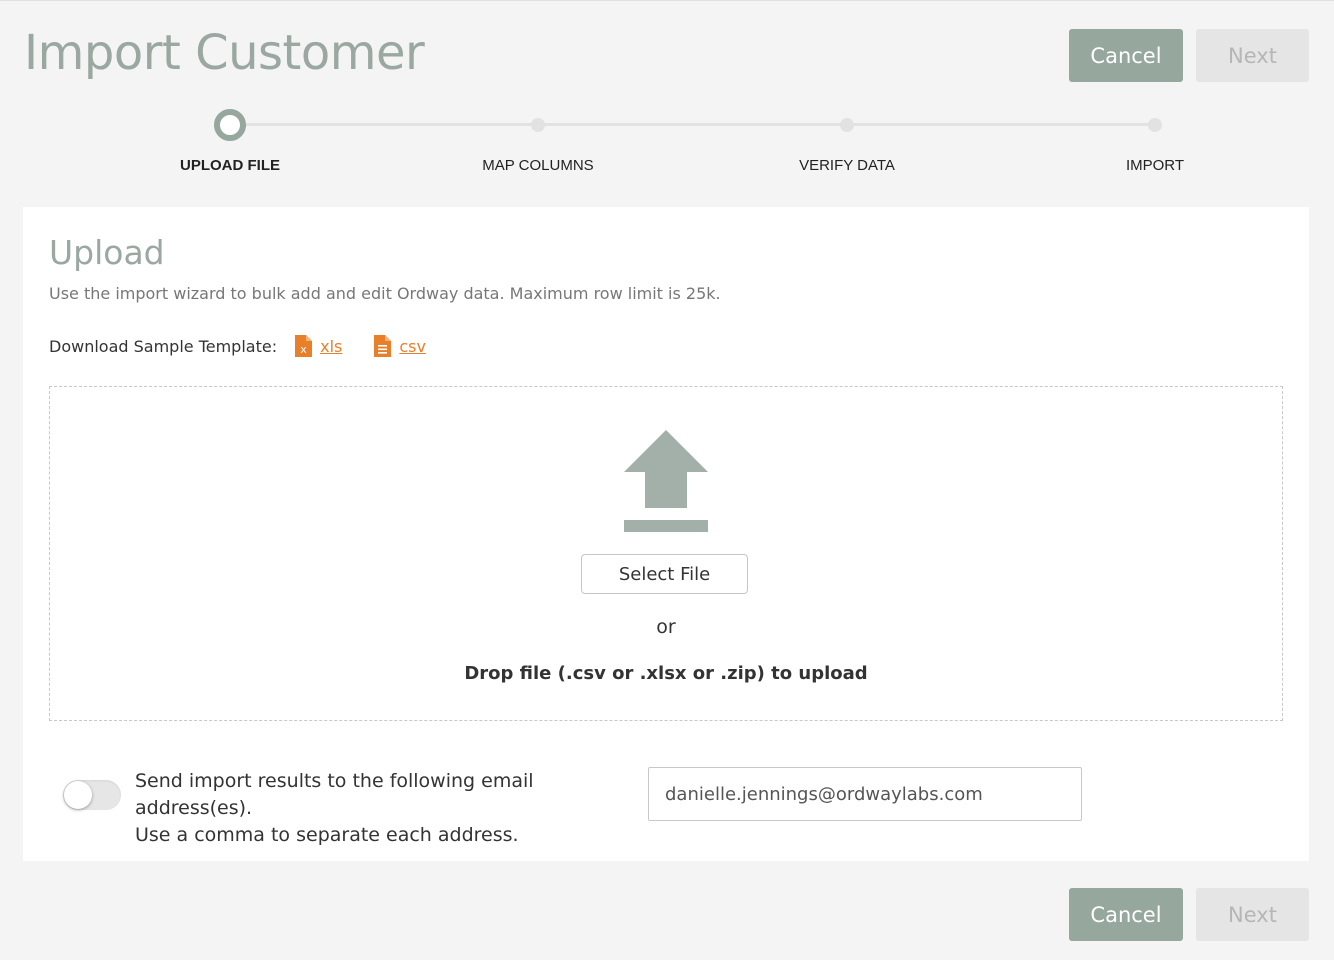 The width and height of the screenshot is (1334, 960). I want to click on upload-title: Upload, so click(107, 252).